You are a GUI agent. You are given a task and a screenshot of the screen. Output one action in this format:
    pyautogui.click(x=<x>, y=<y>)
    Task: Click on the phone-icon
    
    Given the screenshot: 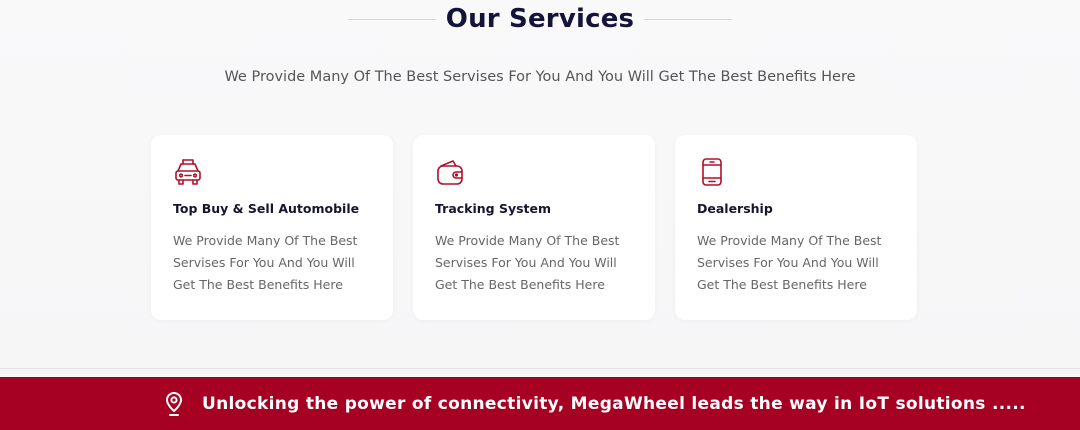 What is the action you would take?
    pyautogui.click(x=712, y=172)
    